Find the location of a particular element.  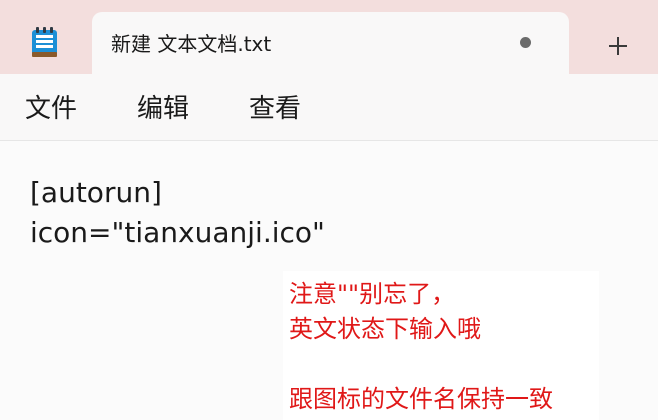

unsaved-dot-icon is located at coordinates (525, 42).